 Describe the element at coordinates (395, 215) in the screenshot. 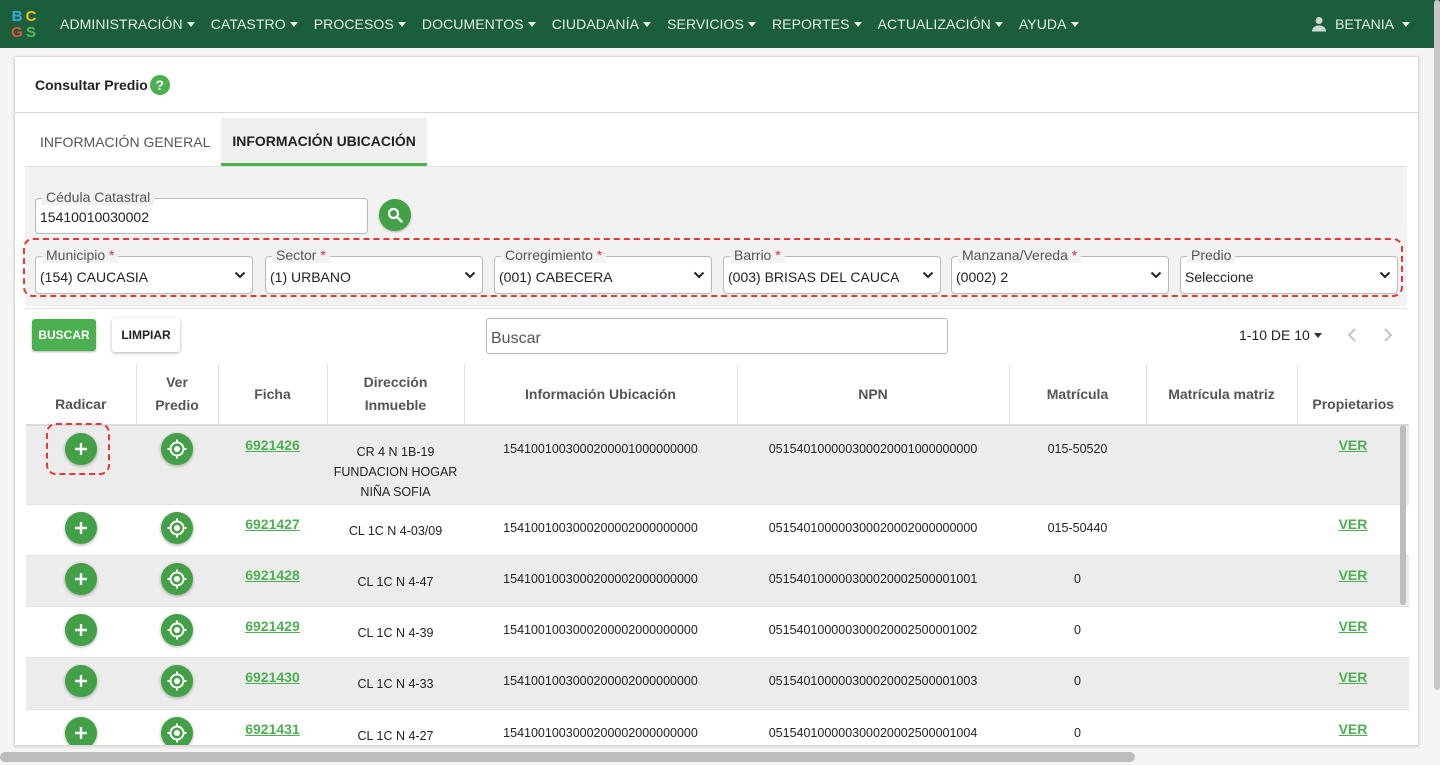

I see `search-cedula-button` at that location.